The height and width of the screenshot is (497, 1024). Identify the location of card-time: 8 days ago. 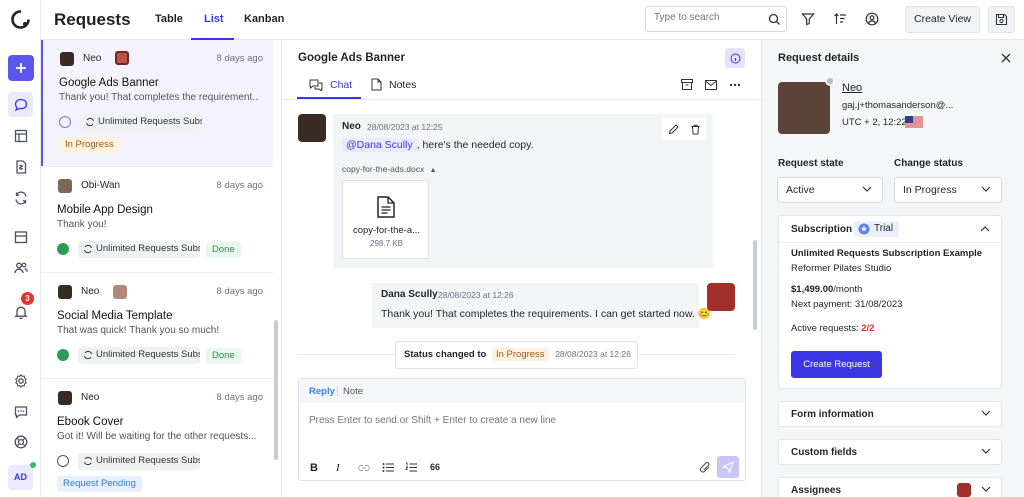
(239, 185).